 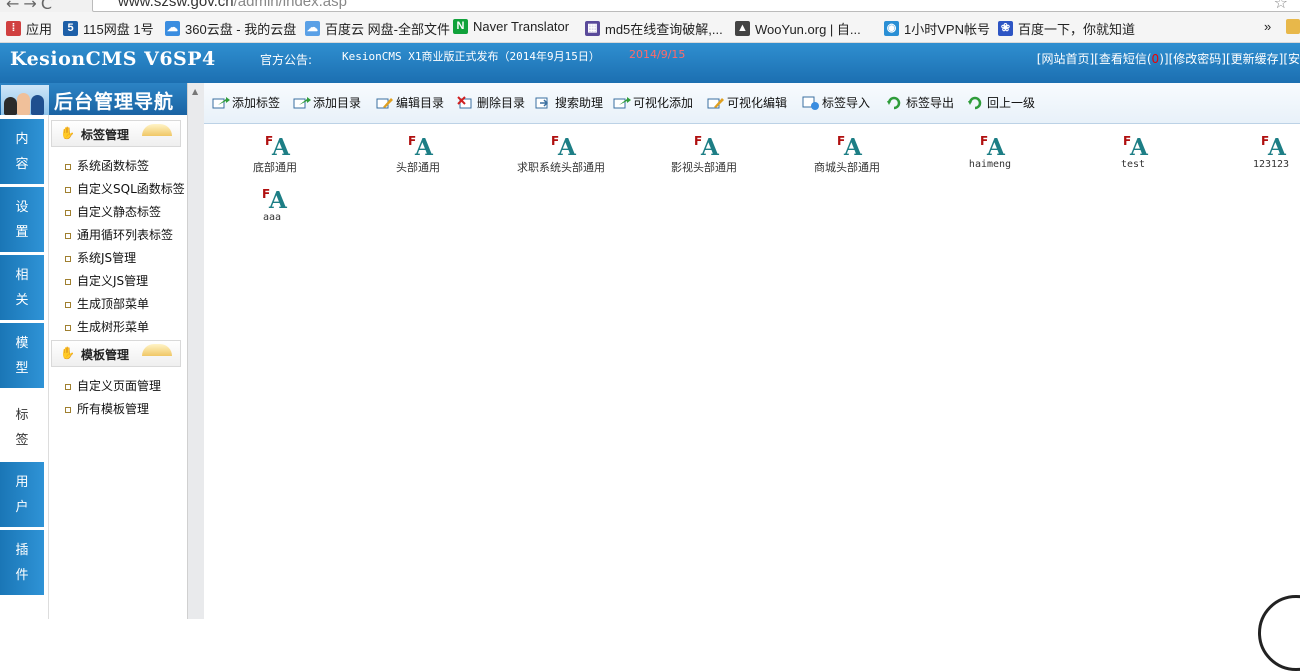 I want to click on tag-item: FA haimeng, so click(x=990, y=150).